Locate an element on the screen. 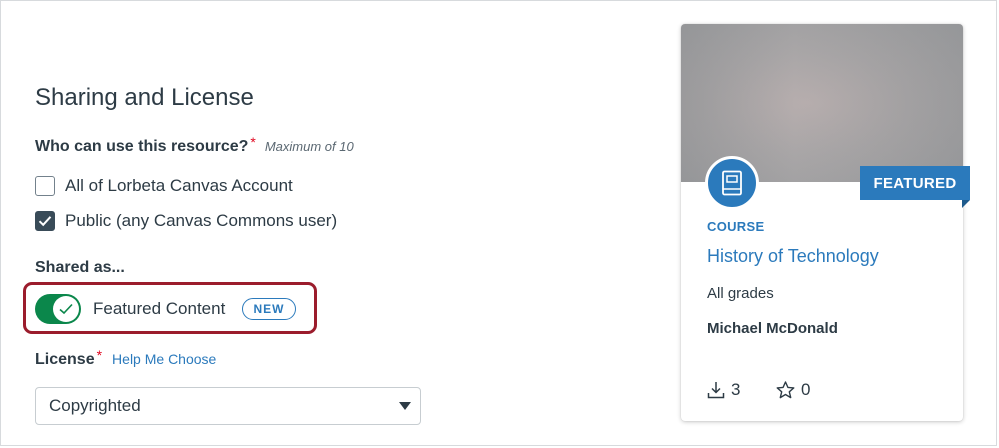 Image resolution: width=999 pixels, height=448 pixels. ribbon-fold is located at coordinates (966, 204).